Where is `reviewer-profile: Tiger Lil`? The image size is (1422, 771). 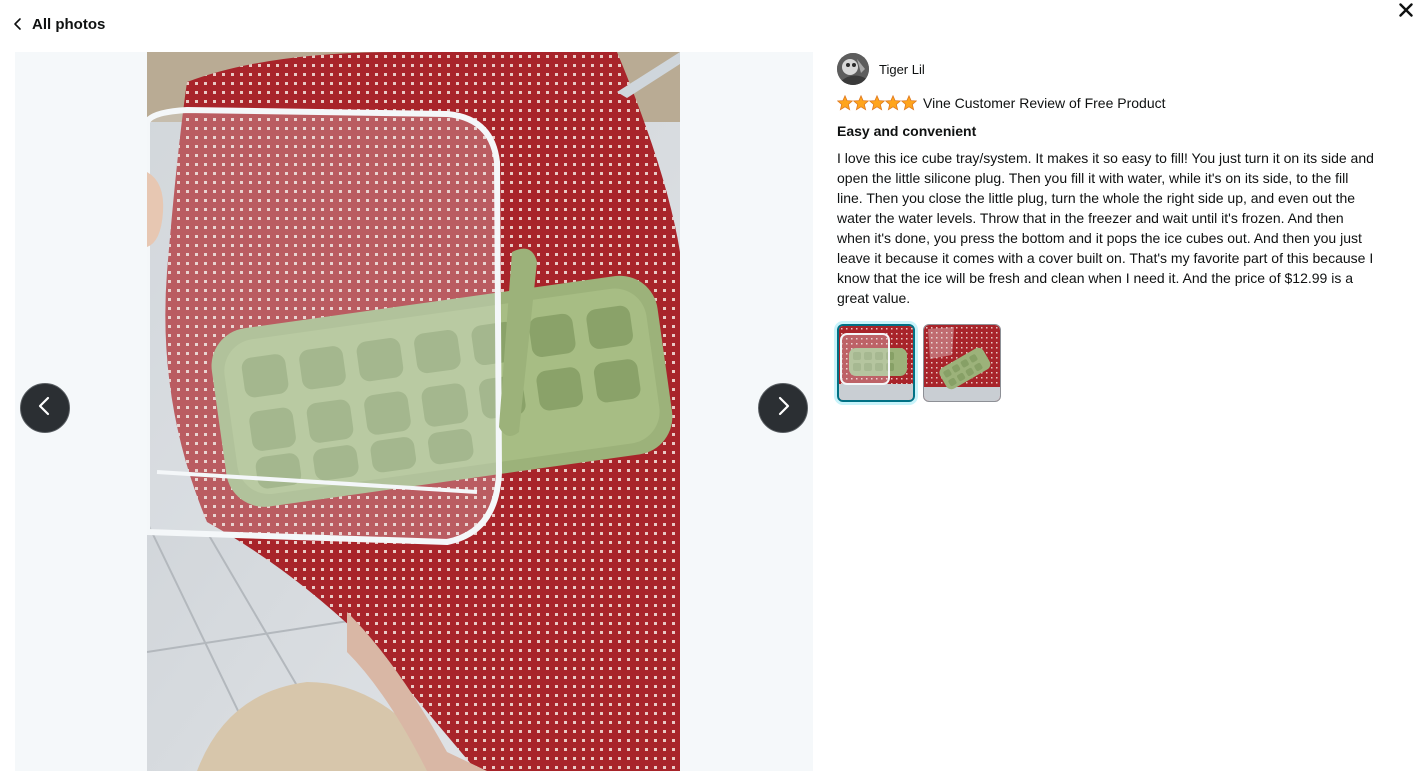 reviewer-profile: Tiger Lil is located at coordinates (1107, 69).